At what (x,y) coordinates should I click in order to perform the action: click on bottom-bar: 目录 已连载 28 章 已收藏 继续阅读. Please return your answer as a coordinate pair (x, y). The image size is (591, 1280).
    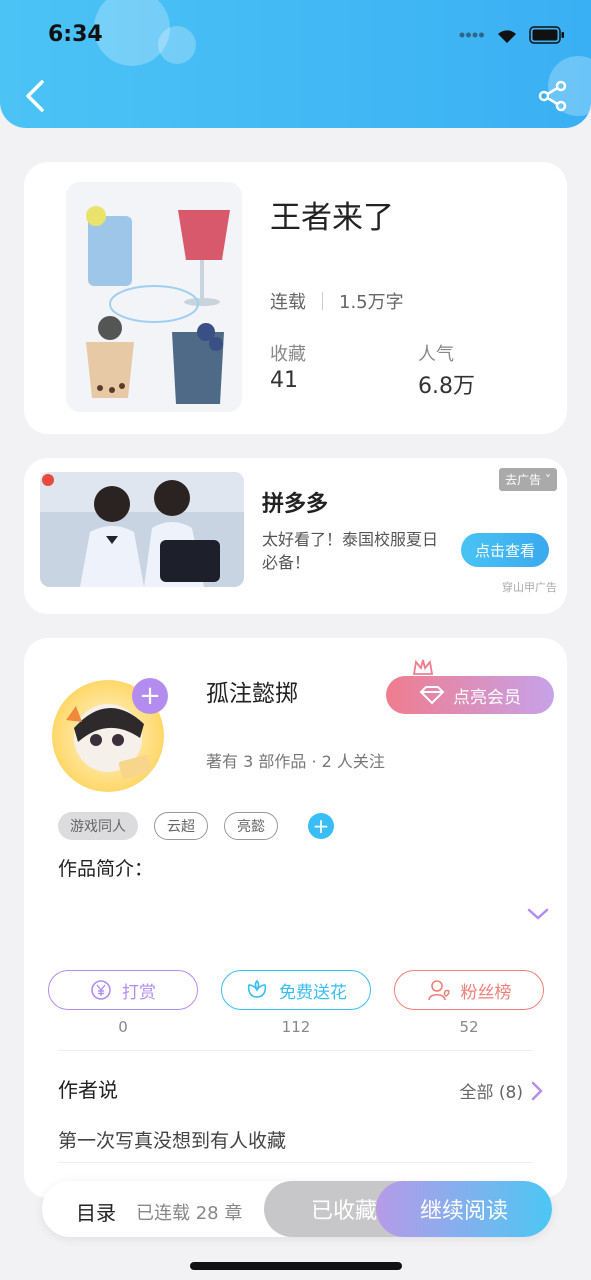
    Looking at the image, I should click on (297, 1209).